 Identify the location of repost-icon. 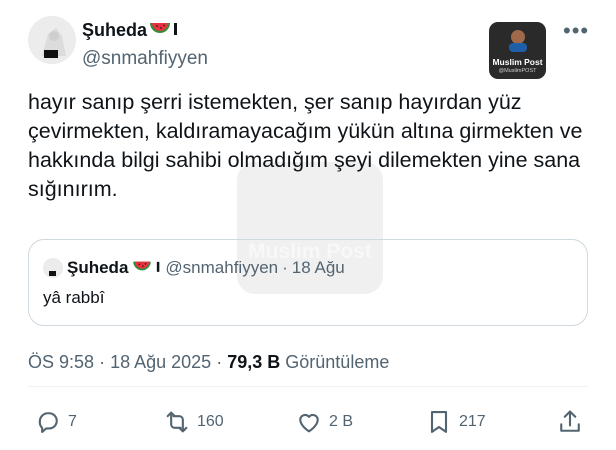
(177, 422).